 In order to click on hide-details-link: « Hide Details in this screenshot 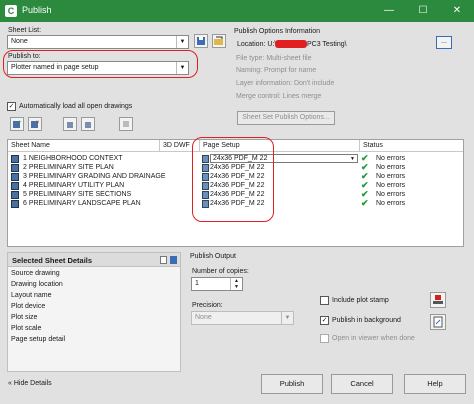, I will do `click(30, 383)`.